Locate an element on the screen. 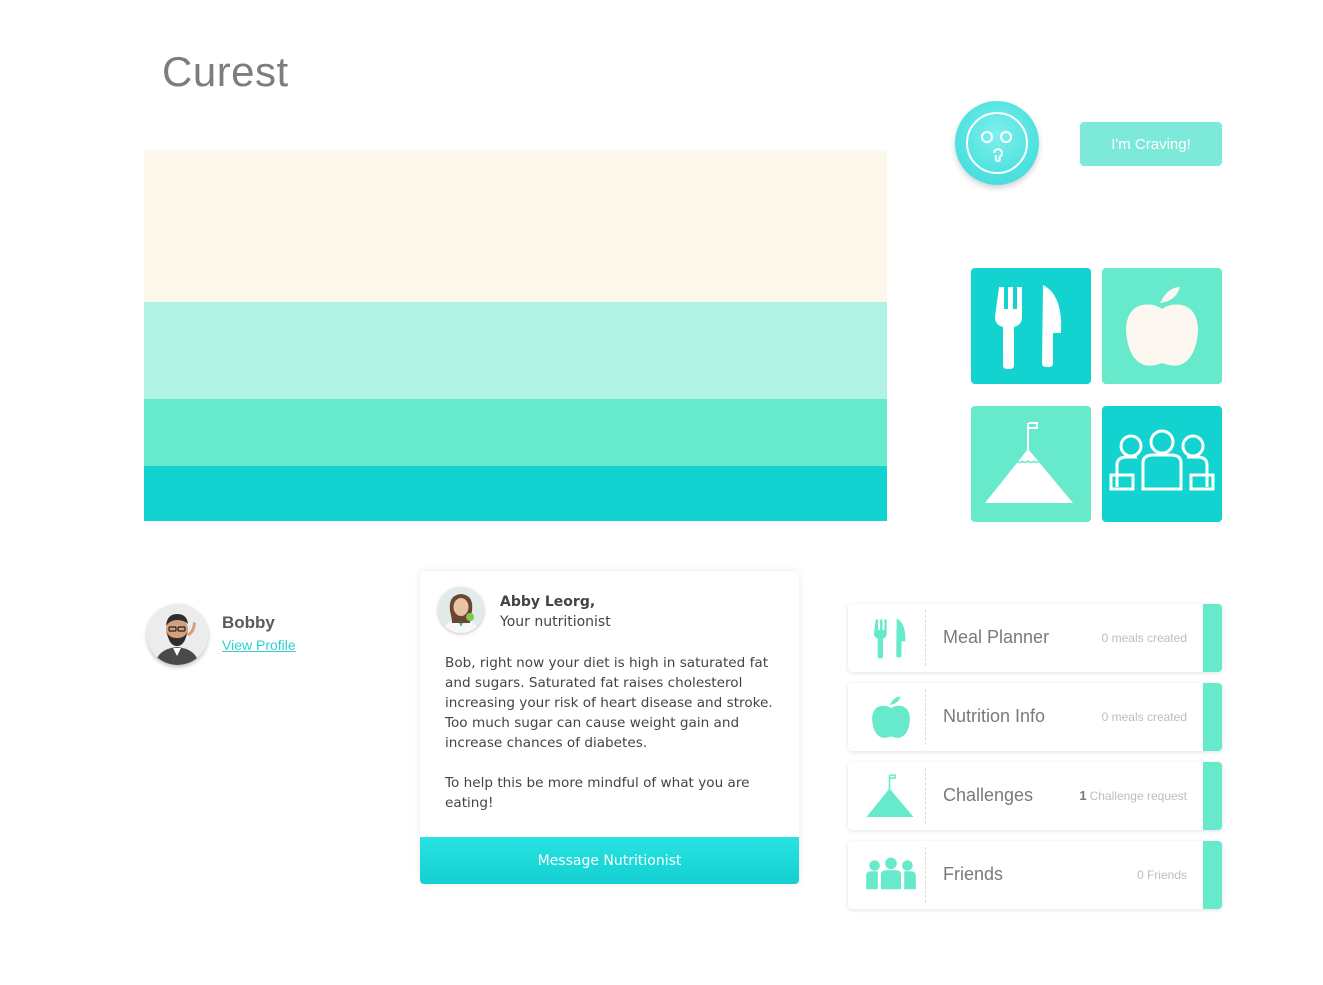 The image size is (1323, 985). meal-planner-tile is located at coordinates (1031, 326).